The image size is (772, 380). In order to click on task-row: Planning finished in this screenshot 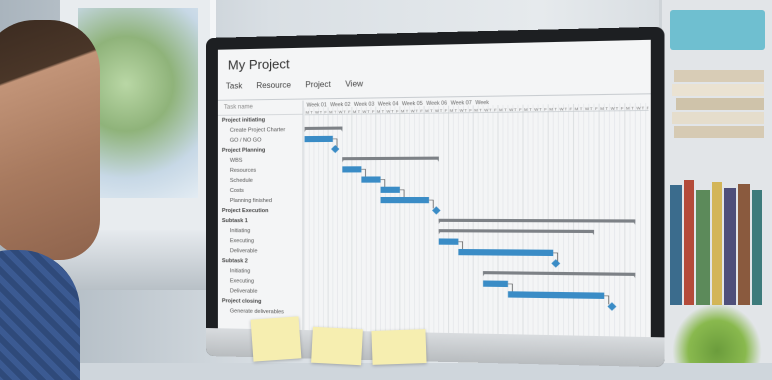, I will do `click(260, 201)`.